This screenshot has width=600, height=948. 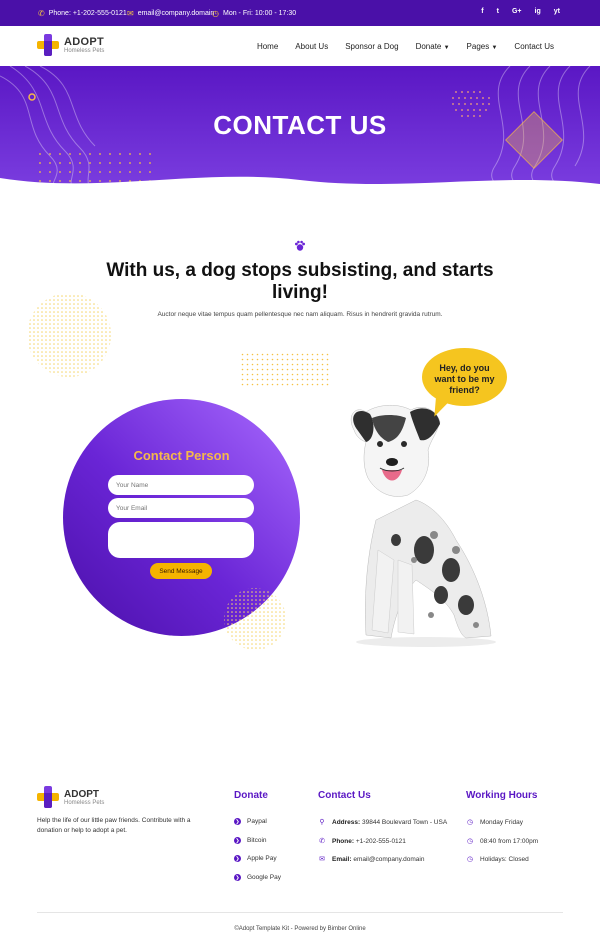 What do you see at coordinates (502, 795) in the screenshot?
I see `footer-hours-title: Working Hours` at bounding box center [502, 795].